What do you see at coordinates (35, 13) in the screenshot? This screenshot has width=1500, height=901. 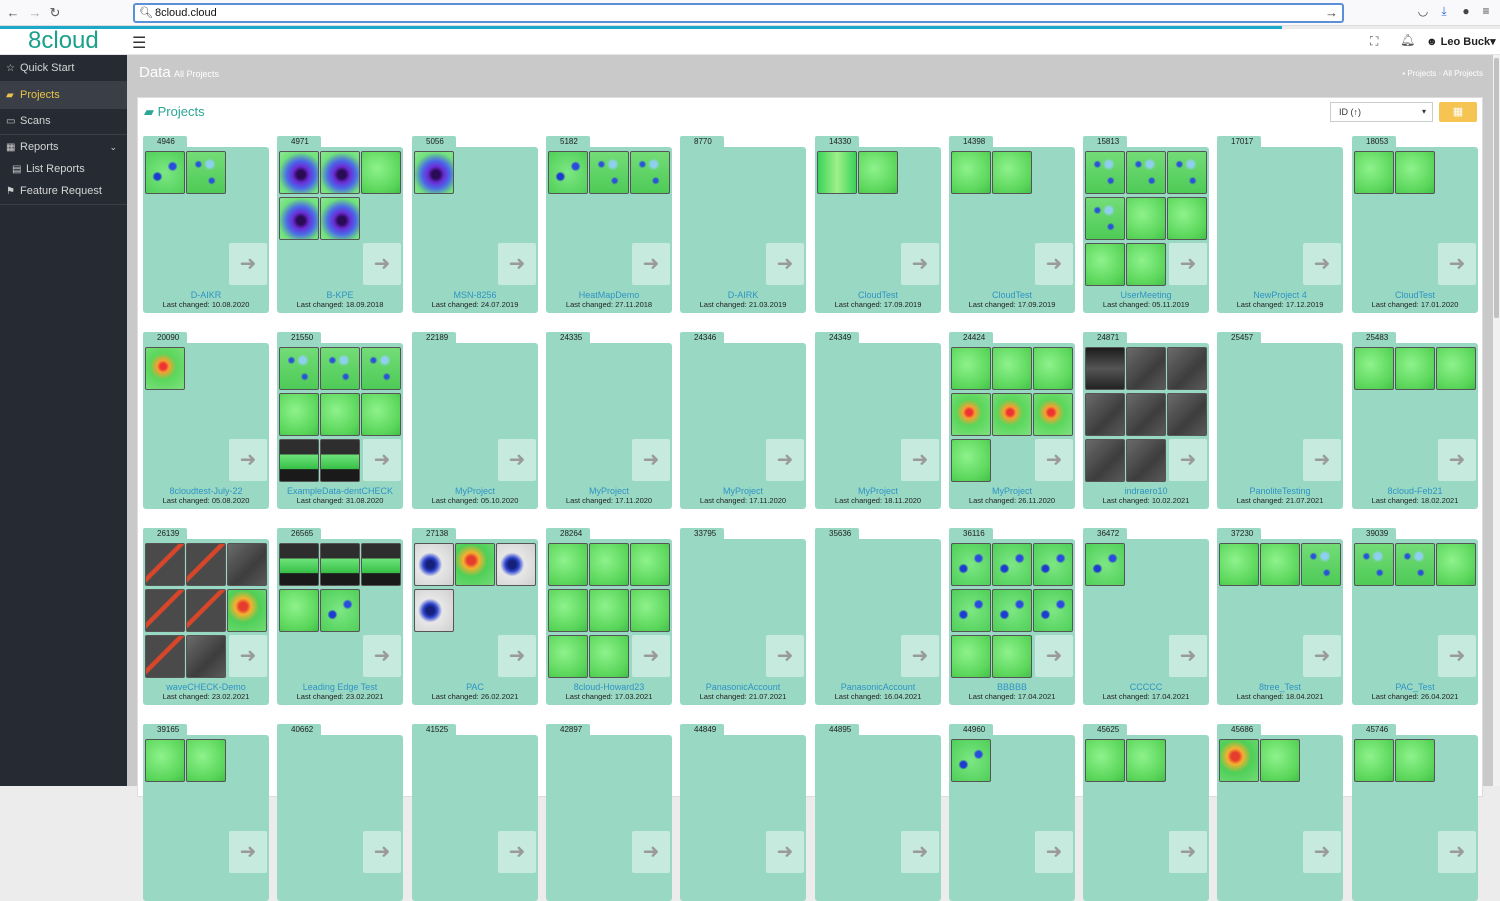 I see `forward-button: →` at bounding box center [35, 13].